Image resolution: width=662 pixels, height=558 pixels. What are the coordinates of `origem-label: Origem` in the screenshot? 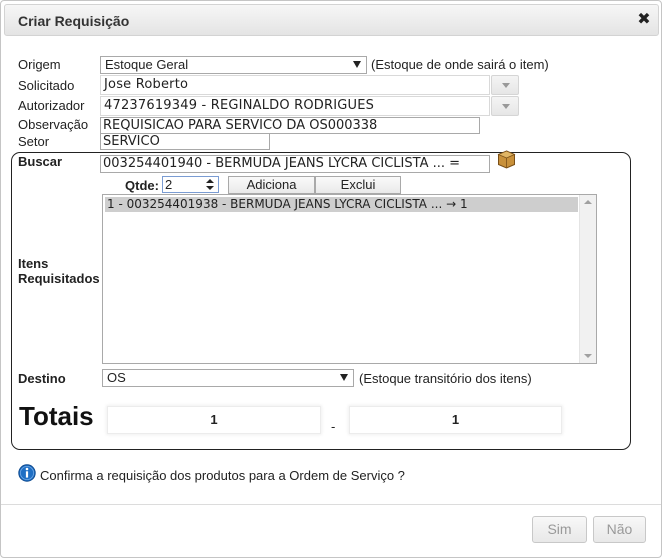 It's located at (39, 64).